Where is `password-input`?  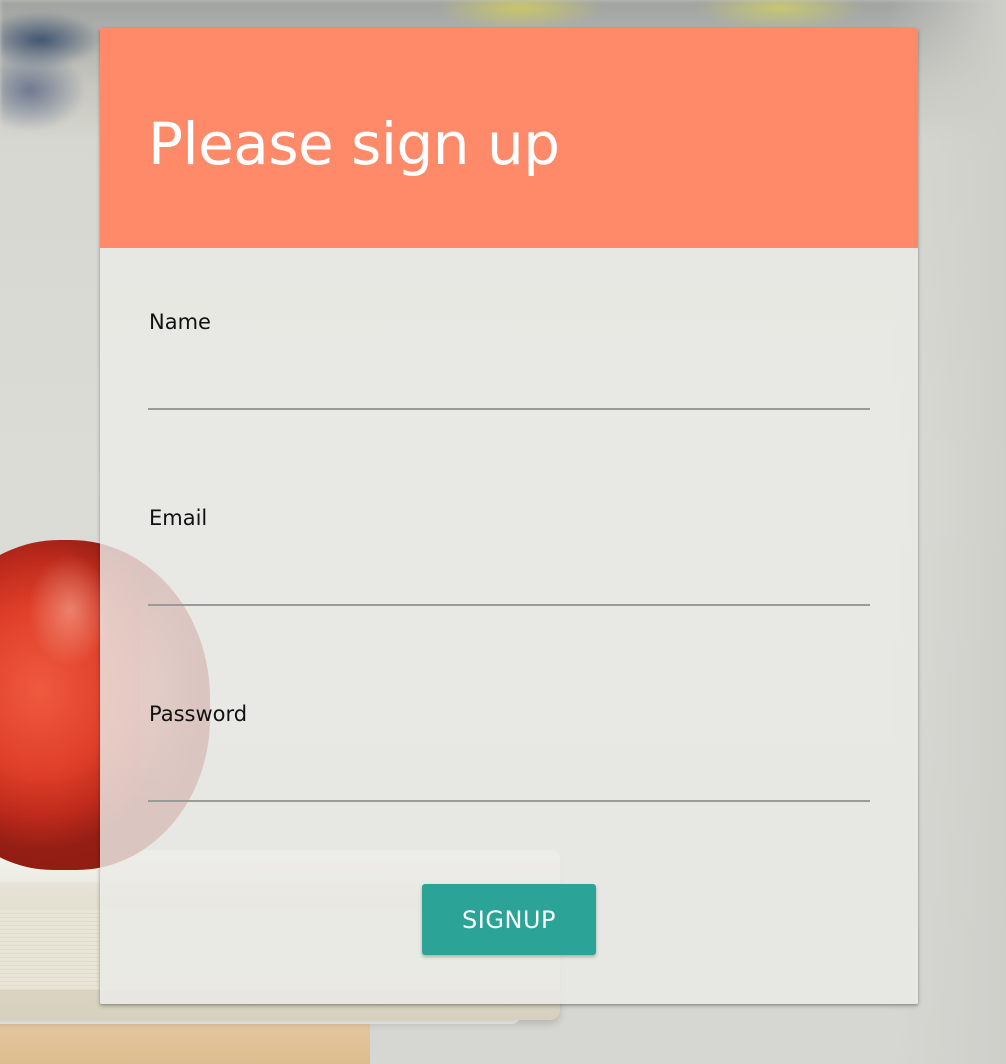 password-input is located at coordinates (509, 772).